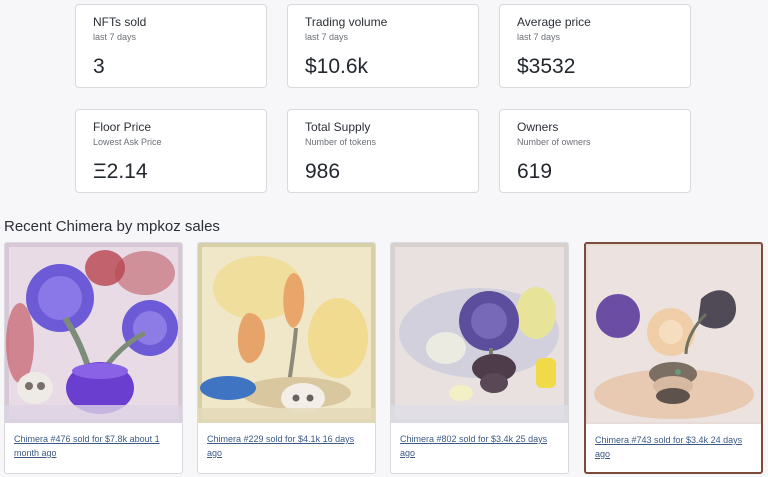 This screenshot has height=477, width=768. I want to click on sale-link: Chimera #802 sold for $3.4k 25 days ago, so click(479, 446).